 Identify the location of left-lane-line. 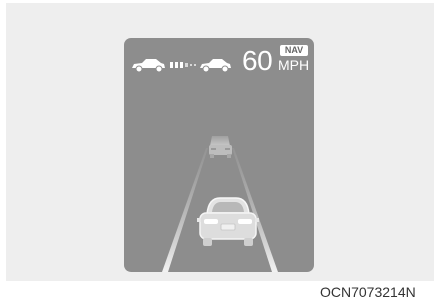
(185, 210).